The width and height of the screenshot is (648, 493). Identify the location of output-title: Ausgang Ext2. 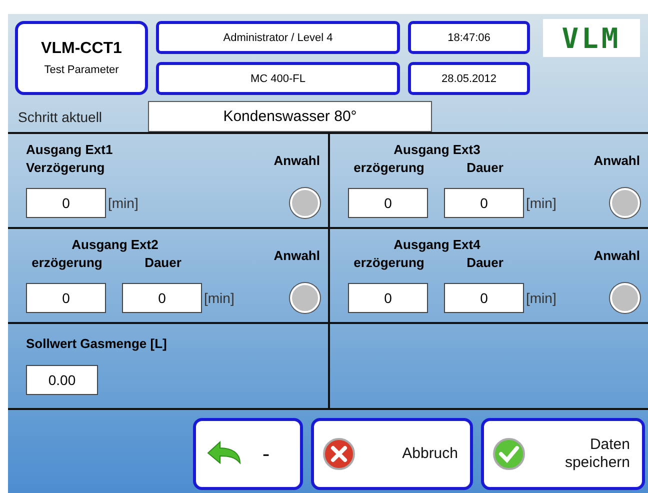
(115, 245).